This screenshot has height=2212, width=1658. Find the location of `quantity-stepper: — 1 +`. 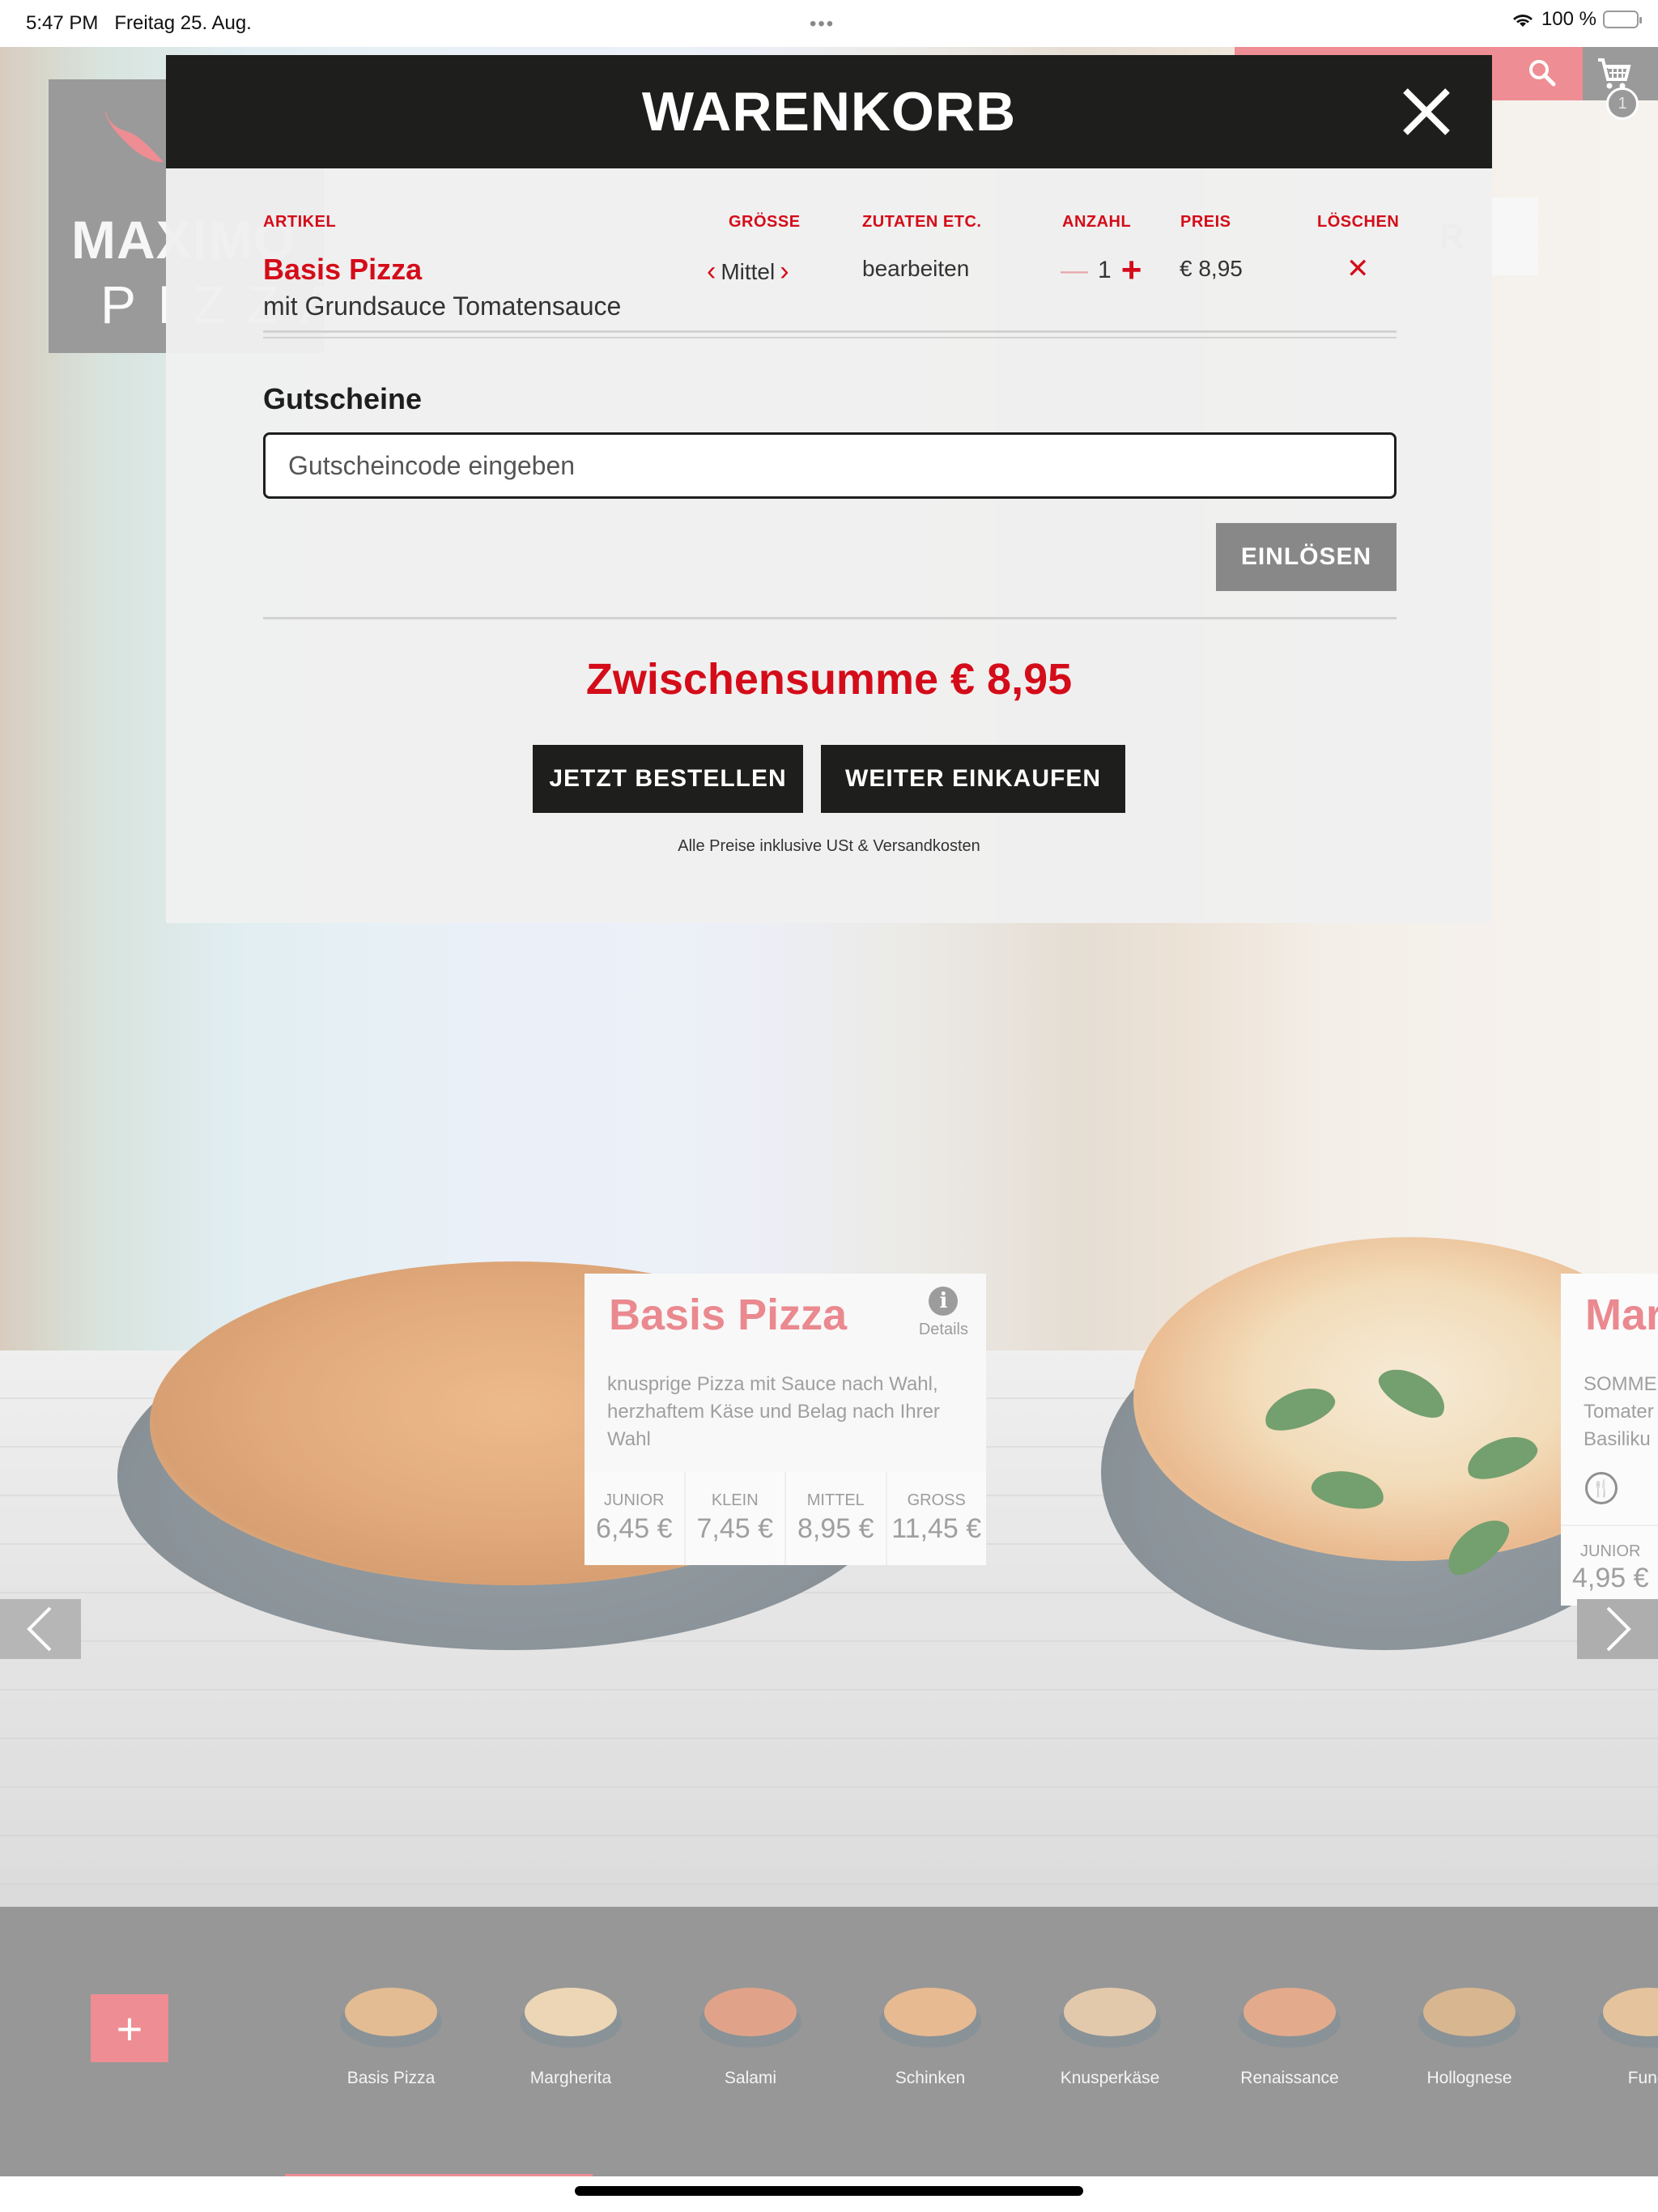

quantity-stepper: — 1 + is located at coordinates (1101, 270).